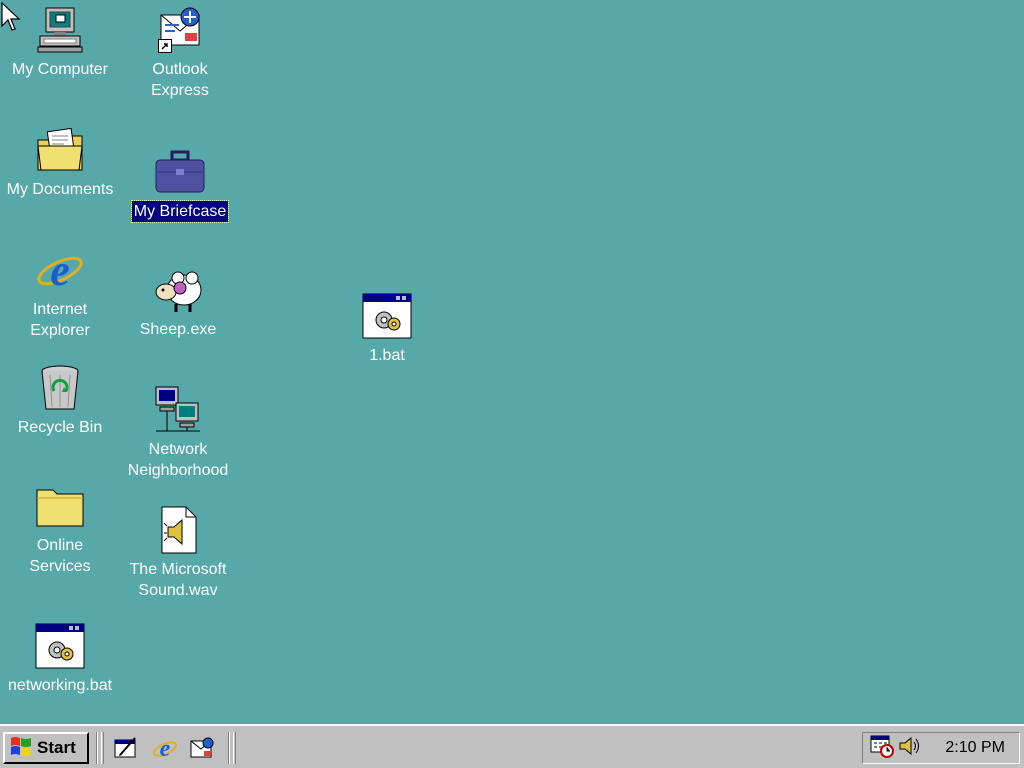 The height and width of the screenshot is (768, 1024). Describe the element at coordinates (178, 460) in the screenshot. I see `desktop-icon-label: Network Neighborhood` at that location.